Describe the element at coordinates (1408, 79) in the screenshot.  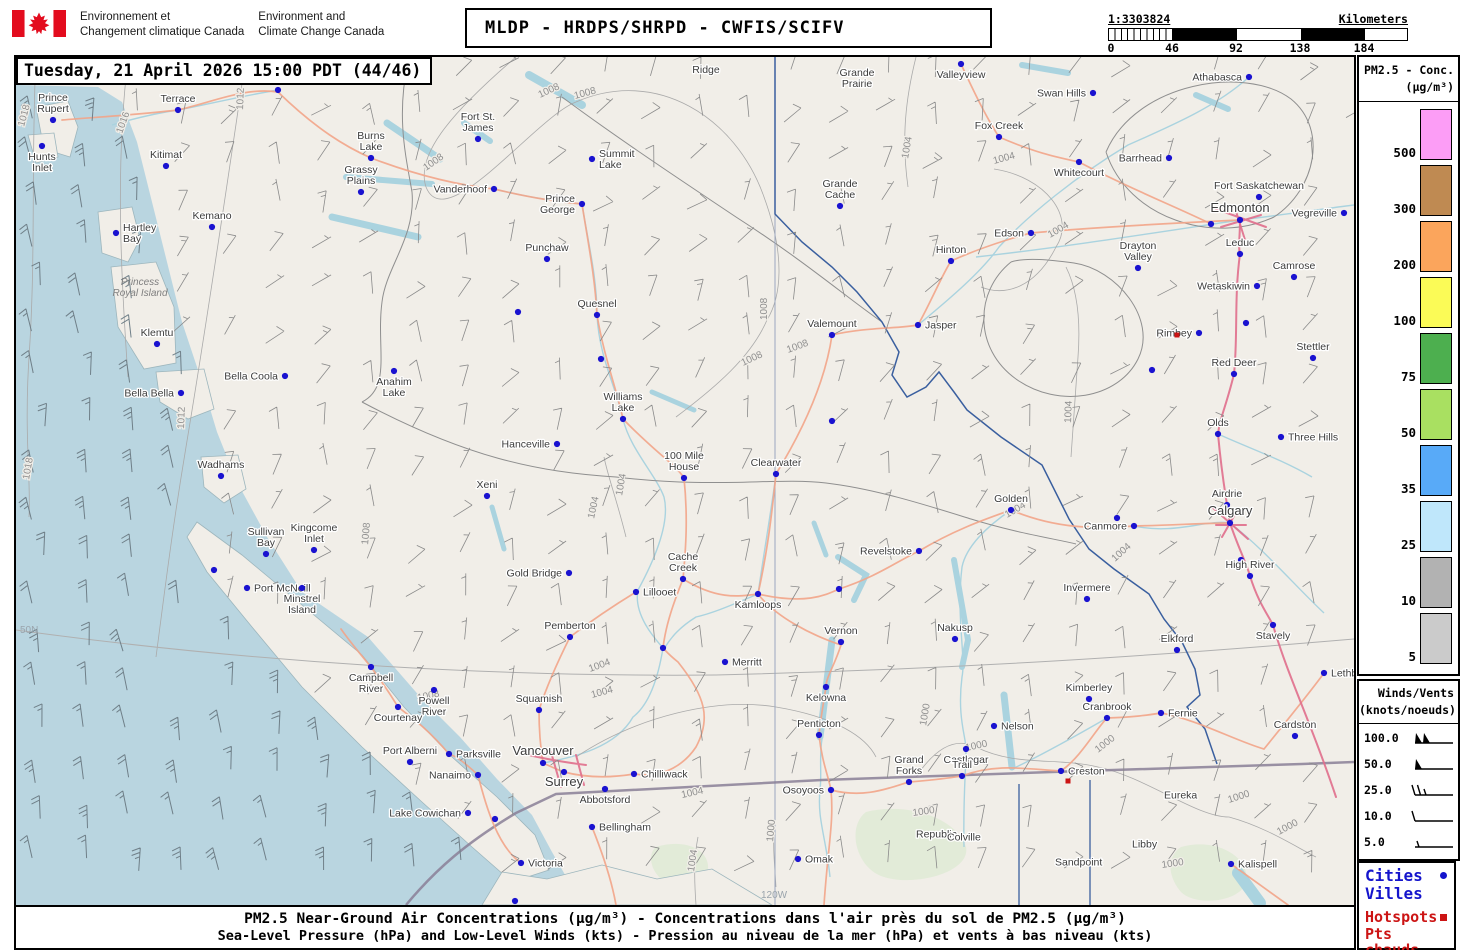
I see `pm25-legend-title: PM2.5 - Conc. (µg/m³)` at that location.